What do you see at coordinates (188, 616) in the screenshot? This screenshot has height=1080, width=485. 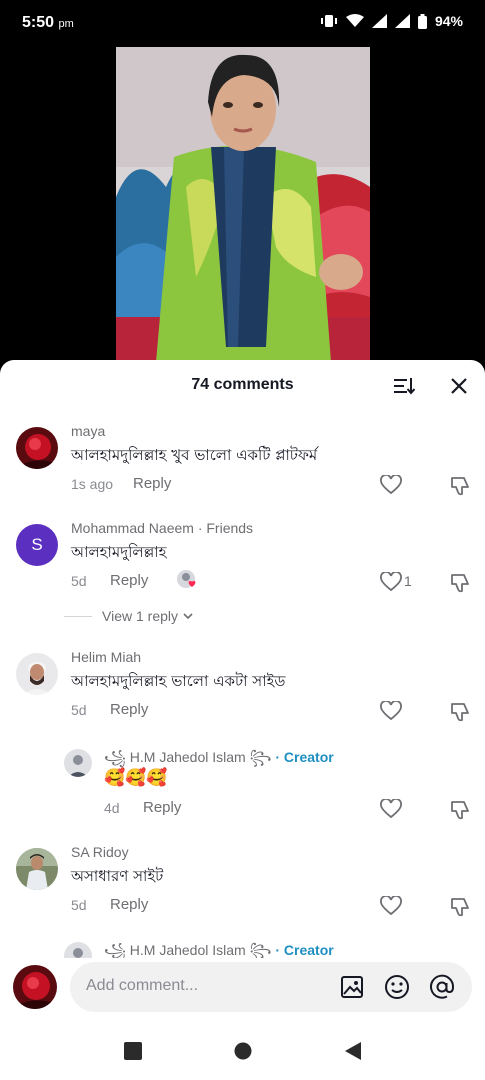 I see `chevron-down-icon` at bounding box center [188, 616].